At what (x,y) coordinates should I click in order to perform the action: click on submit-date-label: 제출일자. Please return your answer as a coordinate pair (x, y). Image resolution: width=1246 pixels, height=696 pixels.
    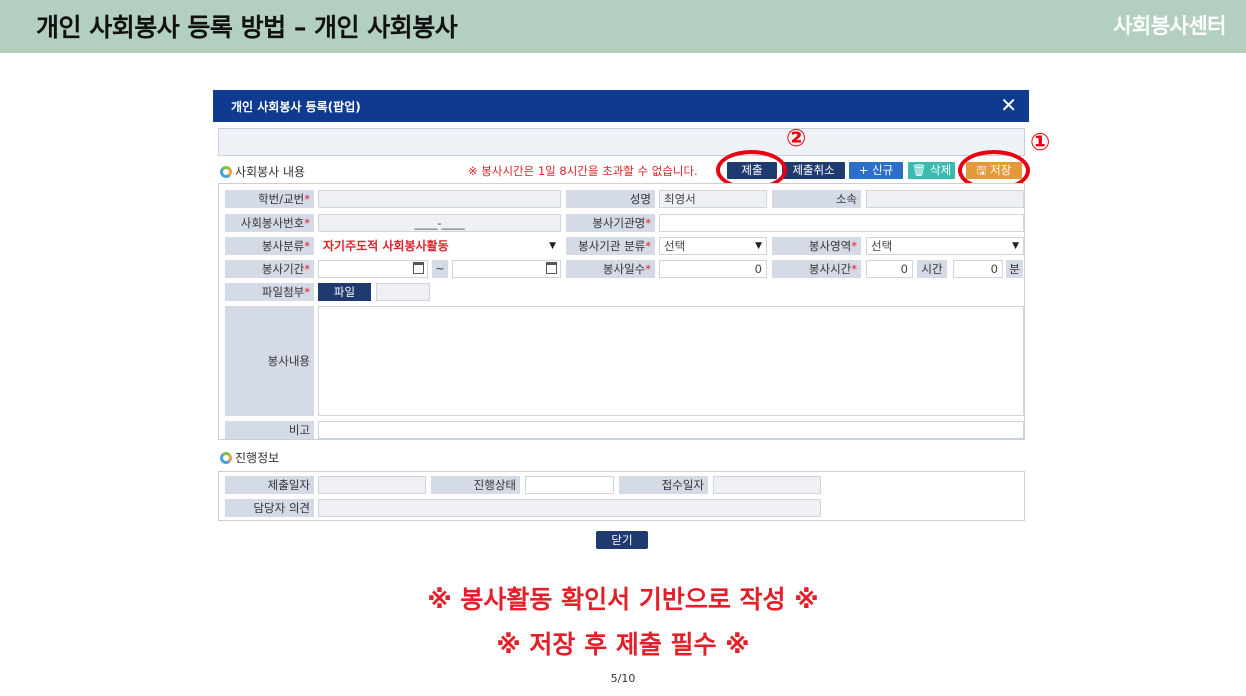
    Looking at the image, I should click on (269, 485).